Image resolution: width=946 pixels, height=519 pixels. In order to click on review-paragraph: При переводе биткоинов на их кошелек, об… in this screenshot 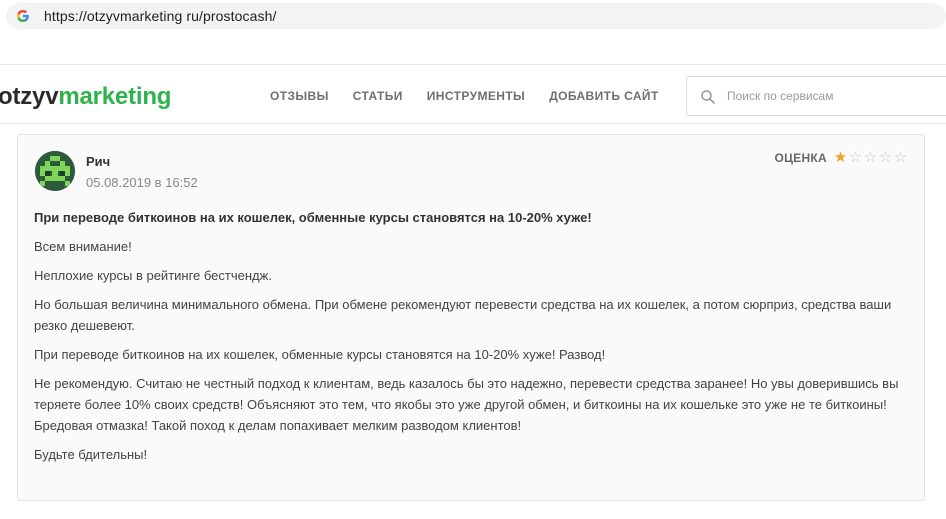, I will do `click(320, 354)`.